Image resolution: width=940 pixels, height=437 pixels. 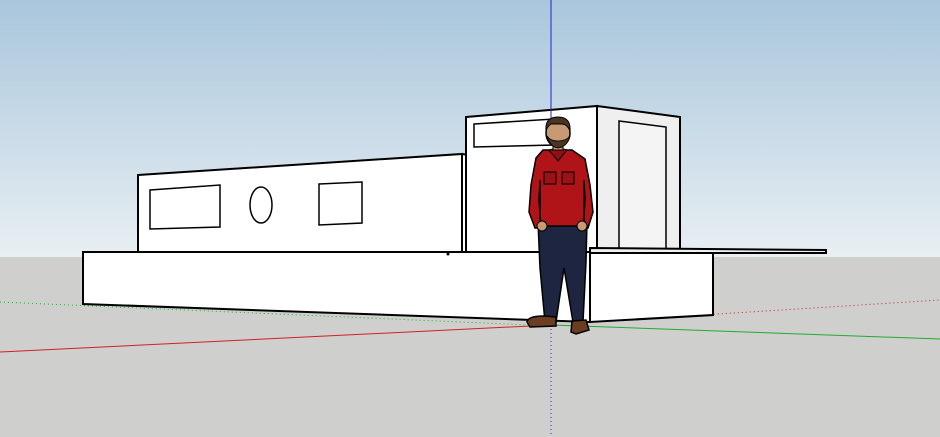 What do you see at coordinates (541, 321) in the screenshot?
I see `person-shoe-left` at bounding box center [541, 321].